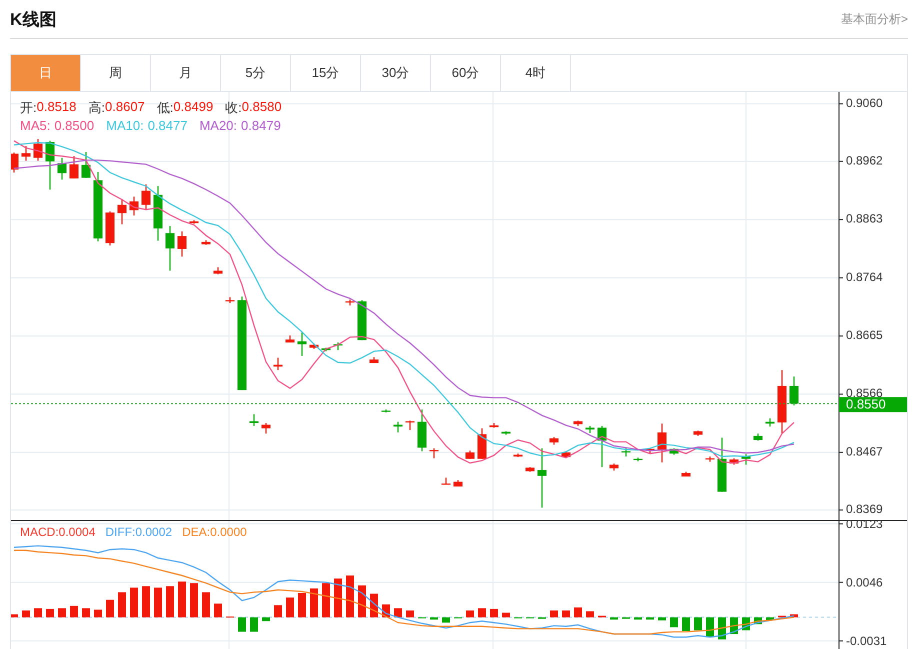 The height and width of the screenshot is (649, 914). Describe the element at coordinates (77, 532) in the screenshot. I see `indicator-value: 0.0004` at that location.